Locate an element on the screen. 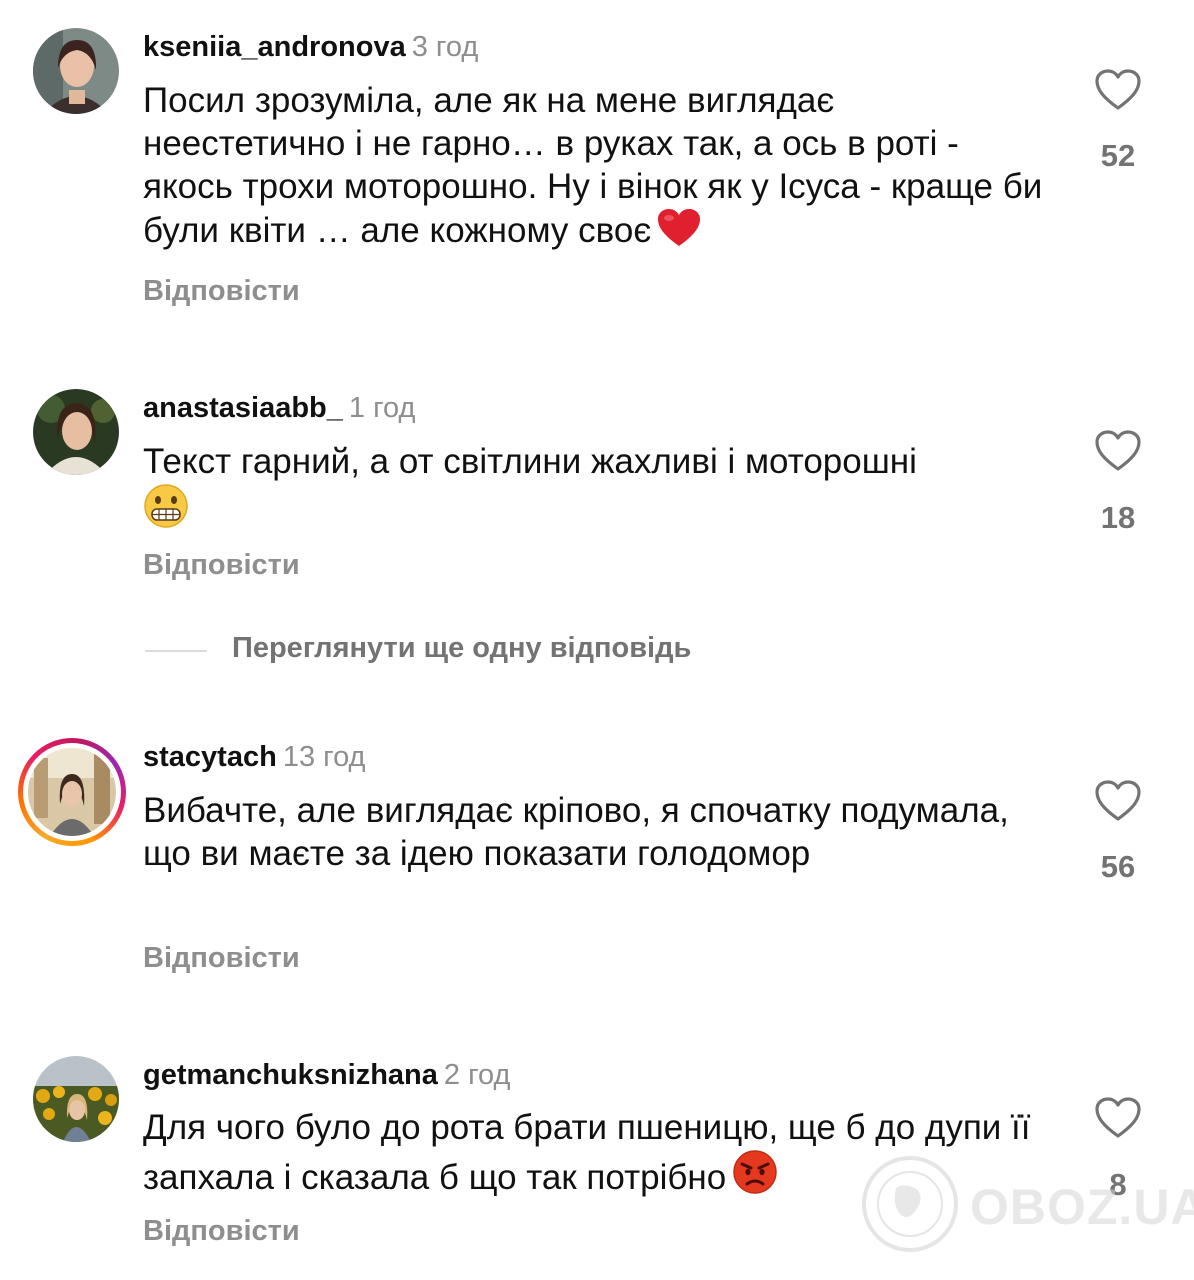 The width and height of the screenshot is (1194, 1280). like-count: 56 is located at coordinates (1118, 866).